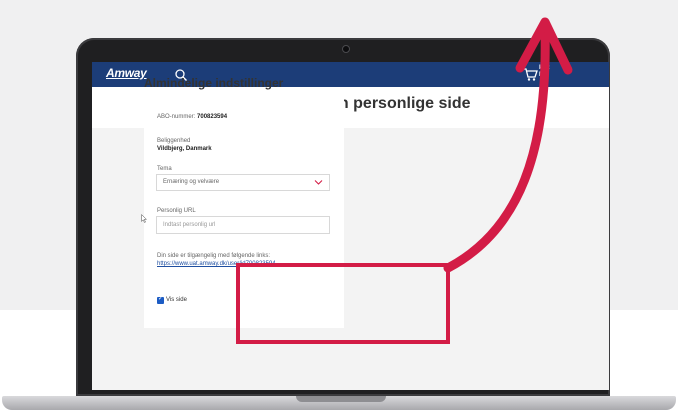  I want to click on show-page-checkbox: ✓, so click(160, 300).